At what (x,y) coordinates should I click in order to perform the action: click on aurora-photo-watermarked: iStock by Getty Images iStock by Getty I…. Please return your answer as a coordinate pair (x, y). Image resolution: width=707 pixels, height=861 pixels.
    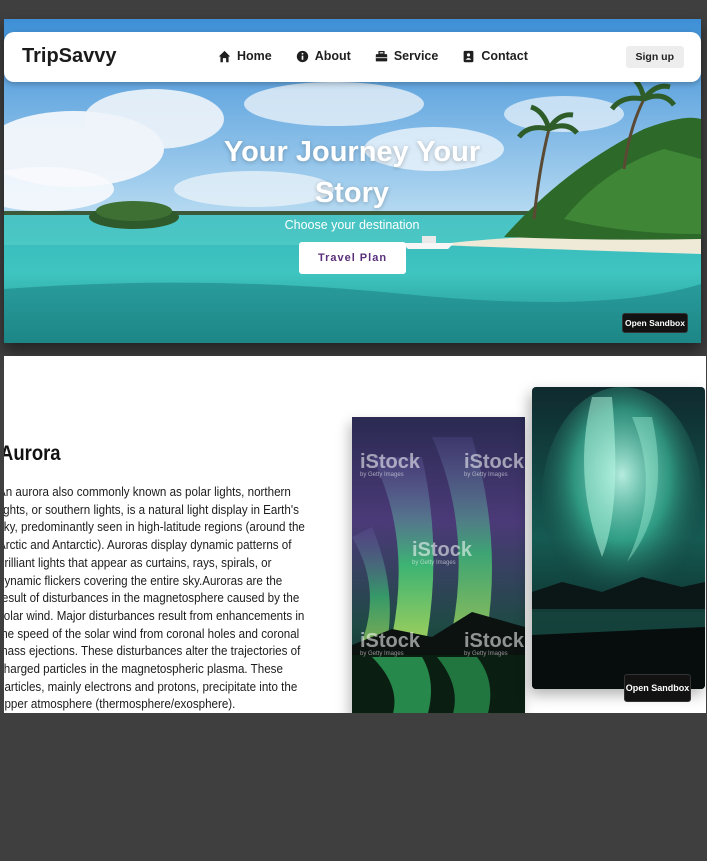
    Looking at the image, I should click on (438, 565).